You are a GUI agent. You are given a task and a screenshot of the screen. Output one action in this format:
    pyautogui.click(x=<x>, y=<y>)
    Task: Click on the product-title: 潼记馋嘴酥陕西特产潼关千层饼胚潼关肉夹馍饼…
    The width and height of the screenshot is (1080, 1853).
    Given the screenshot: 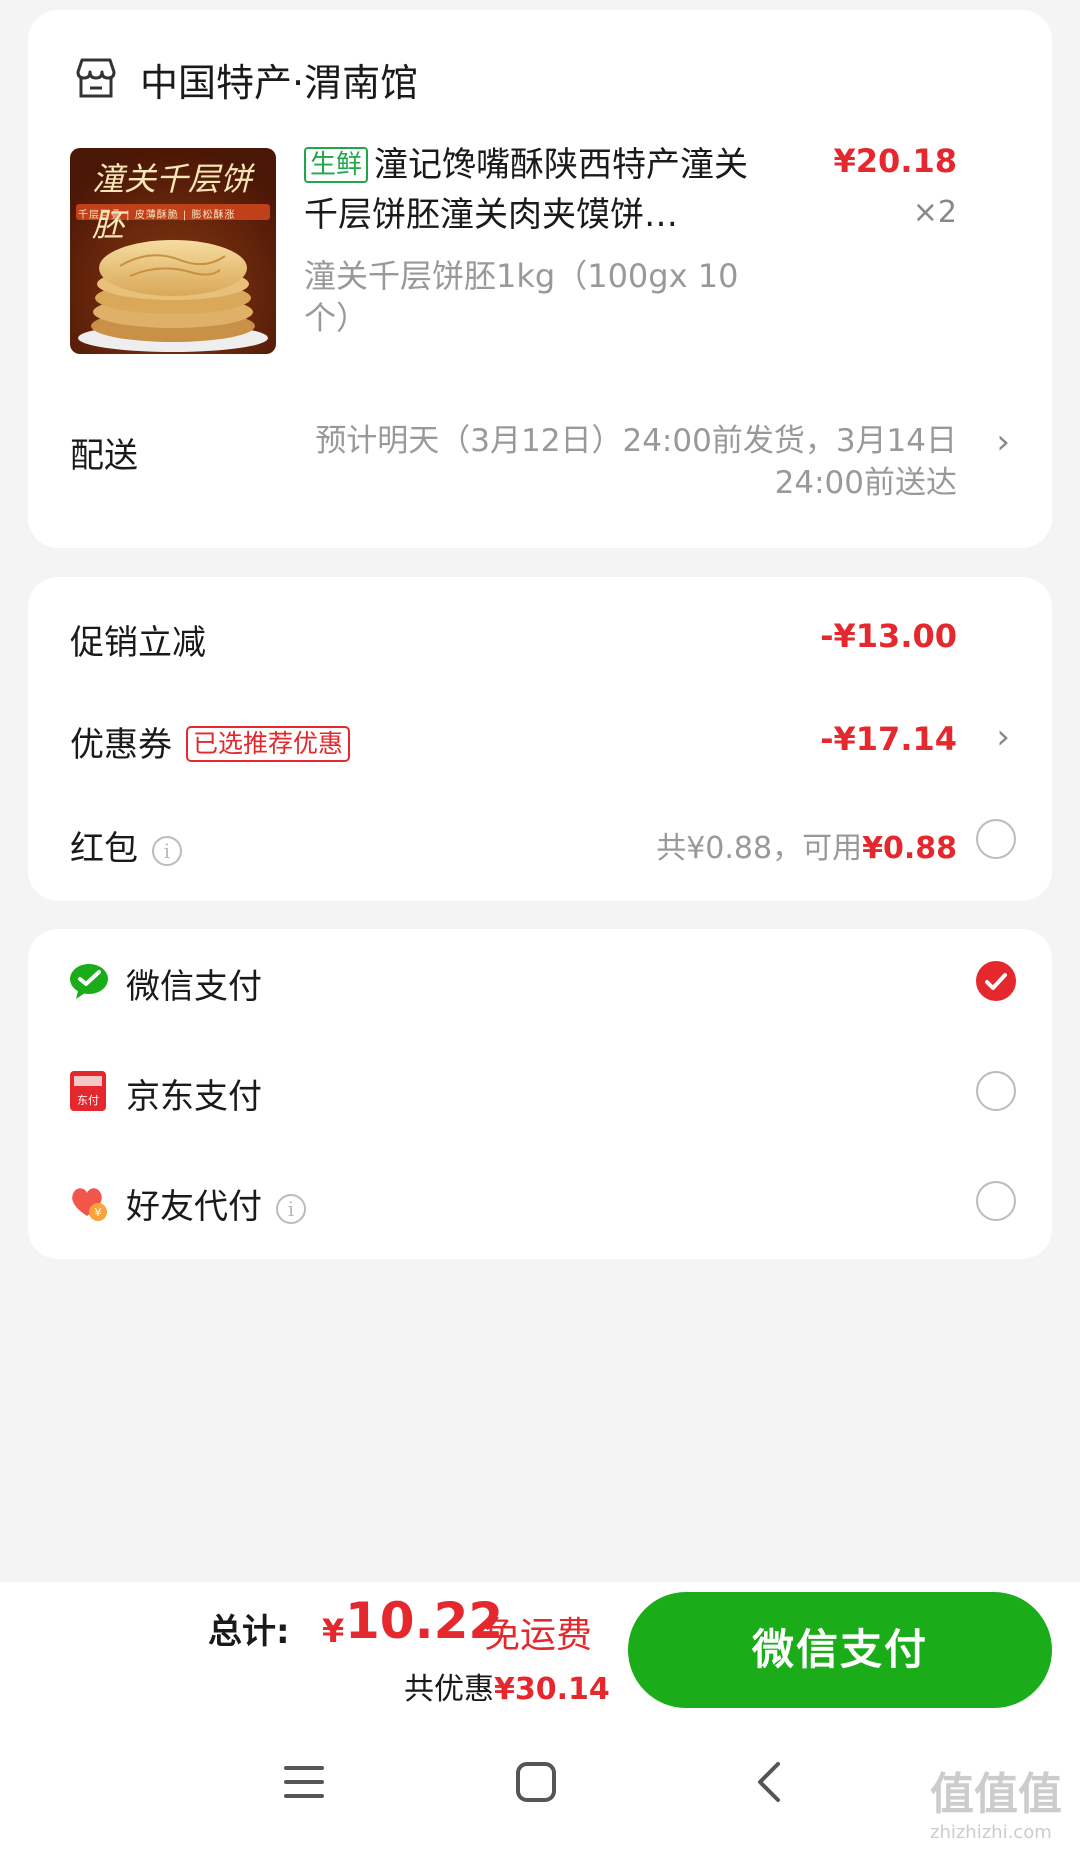 What is the action you would take?
    pyautogui.click(x=526, y=190)
    